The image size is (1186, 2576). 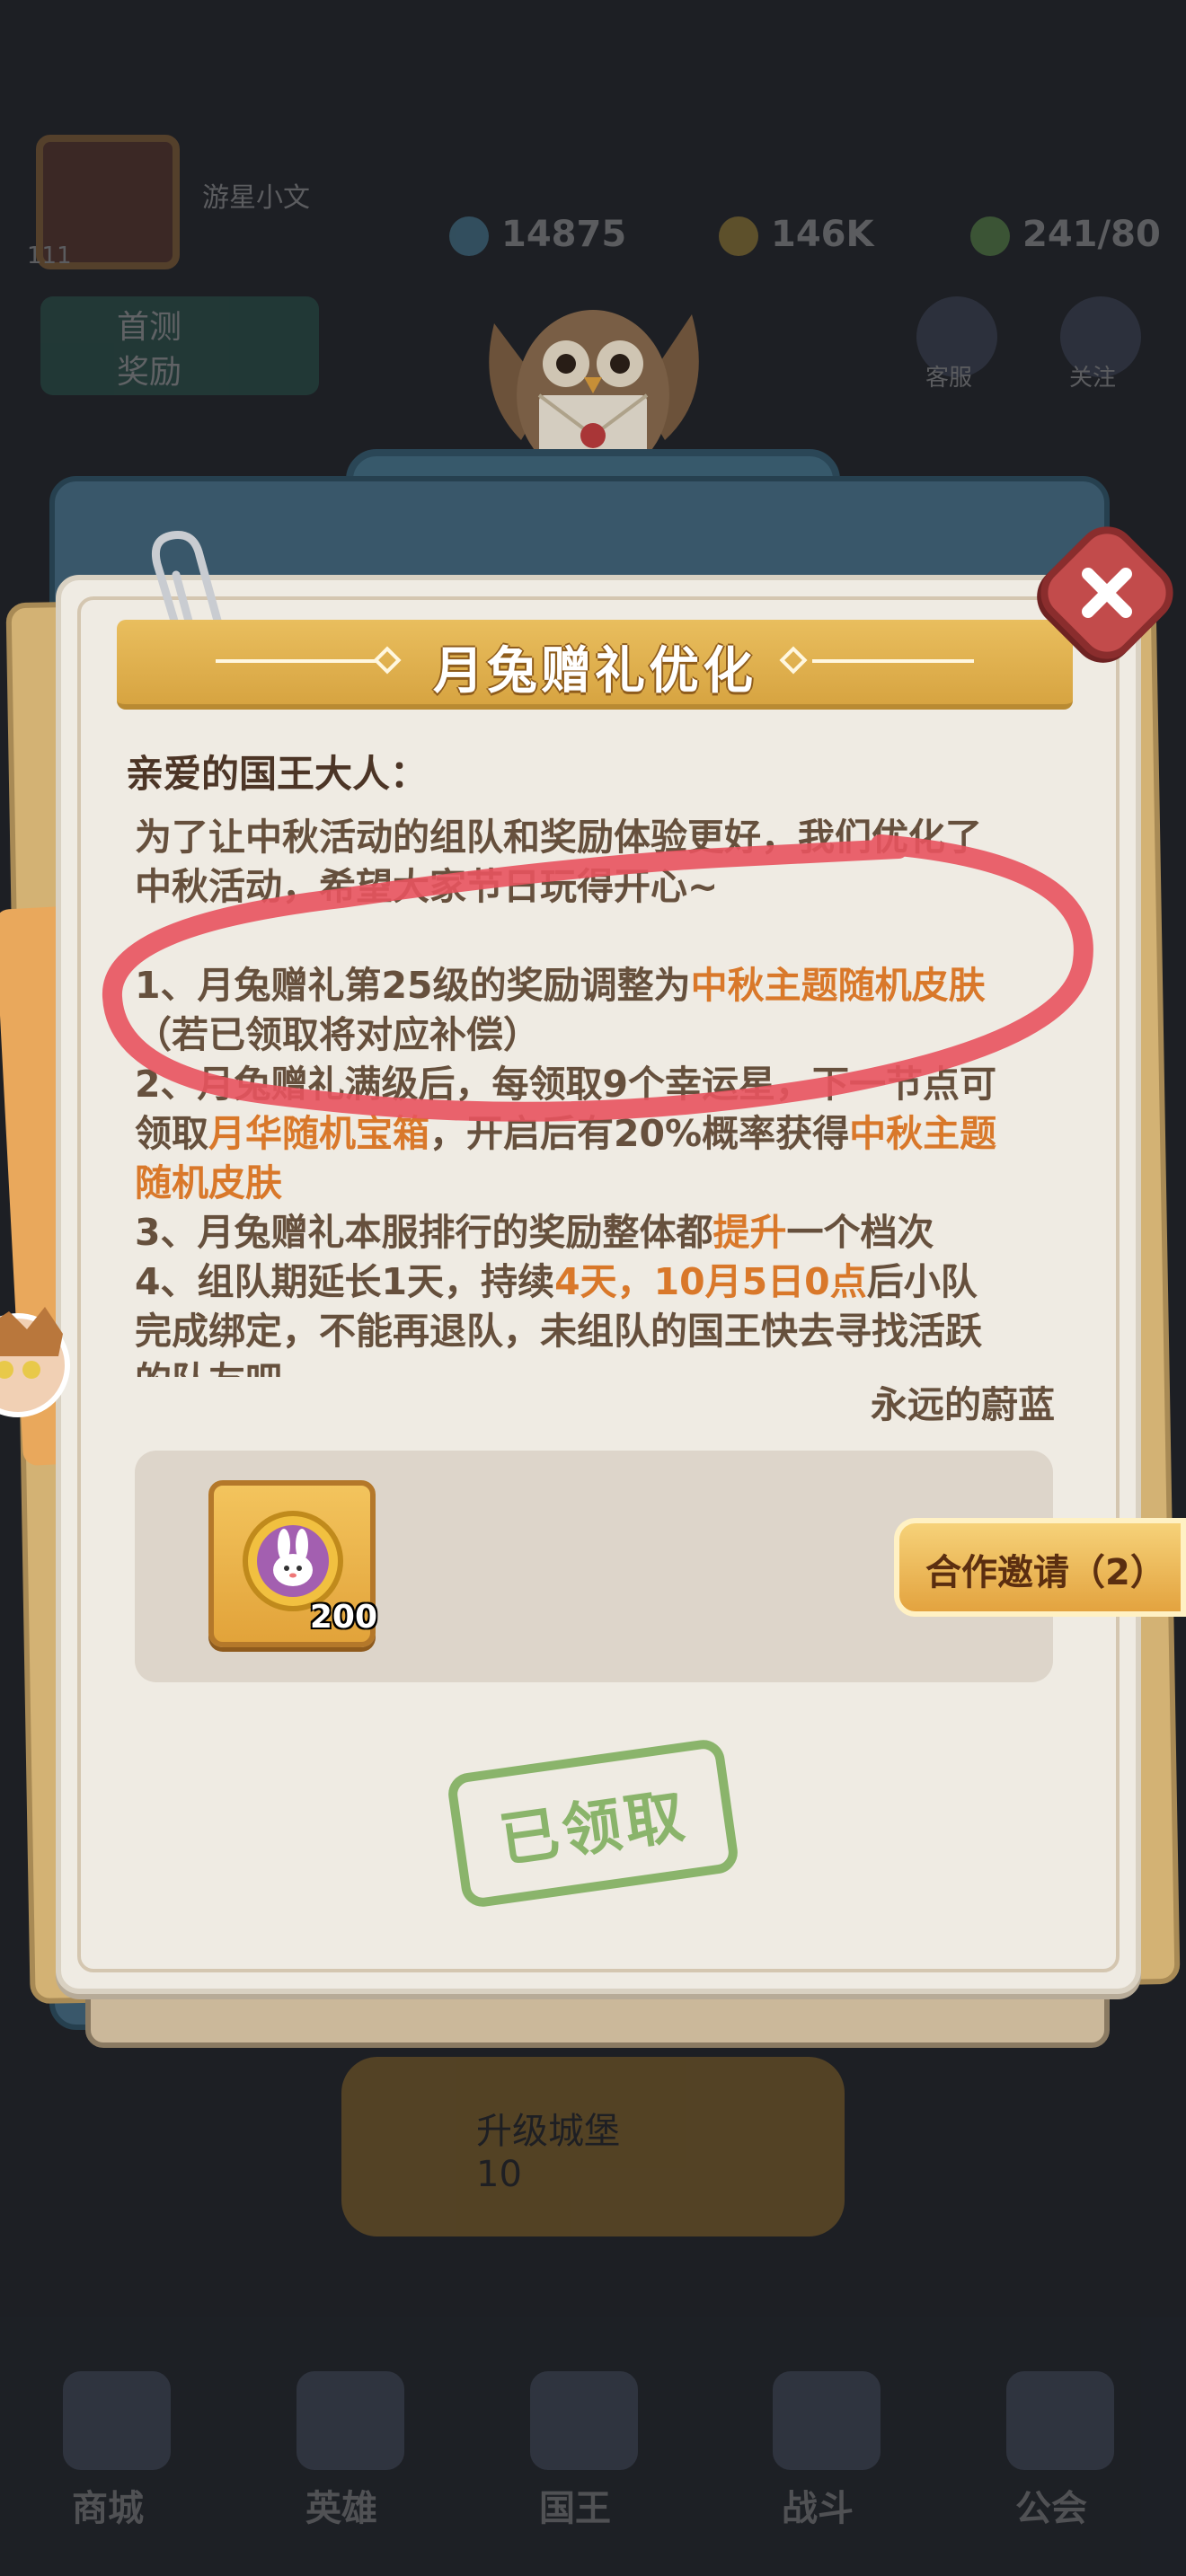 What do you see at coordinates (293, 1557) in the screenshot?
I see `rabbit-icon` at bounding box center [293, 1557].